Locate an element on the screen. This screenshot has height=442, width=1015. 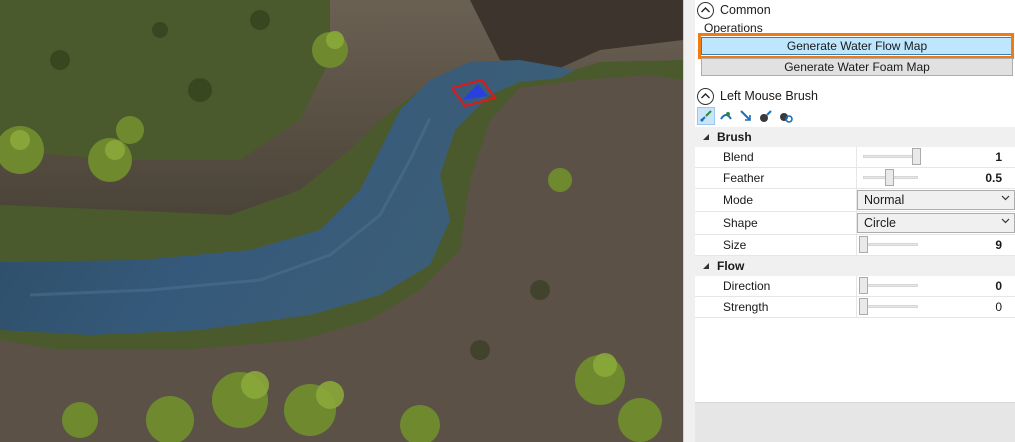
size-slider-thumb is located at coordinates (863, 244).